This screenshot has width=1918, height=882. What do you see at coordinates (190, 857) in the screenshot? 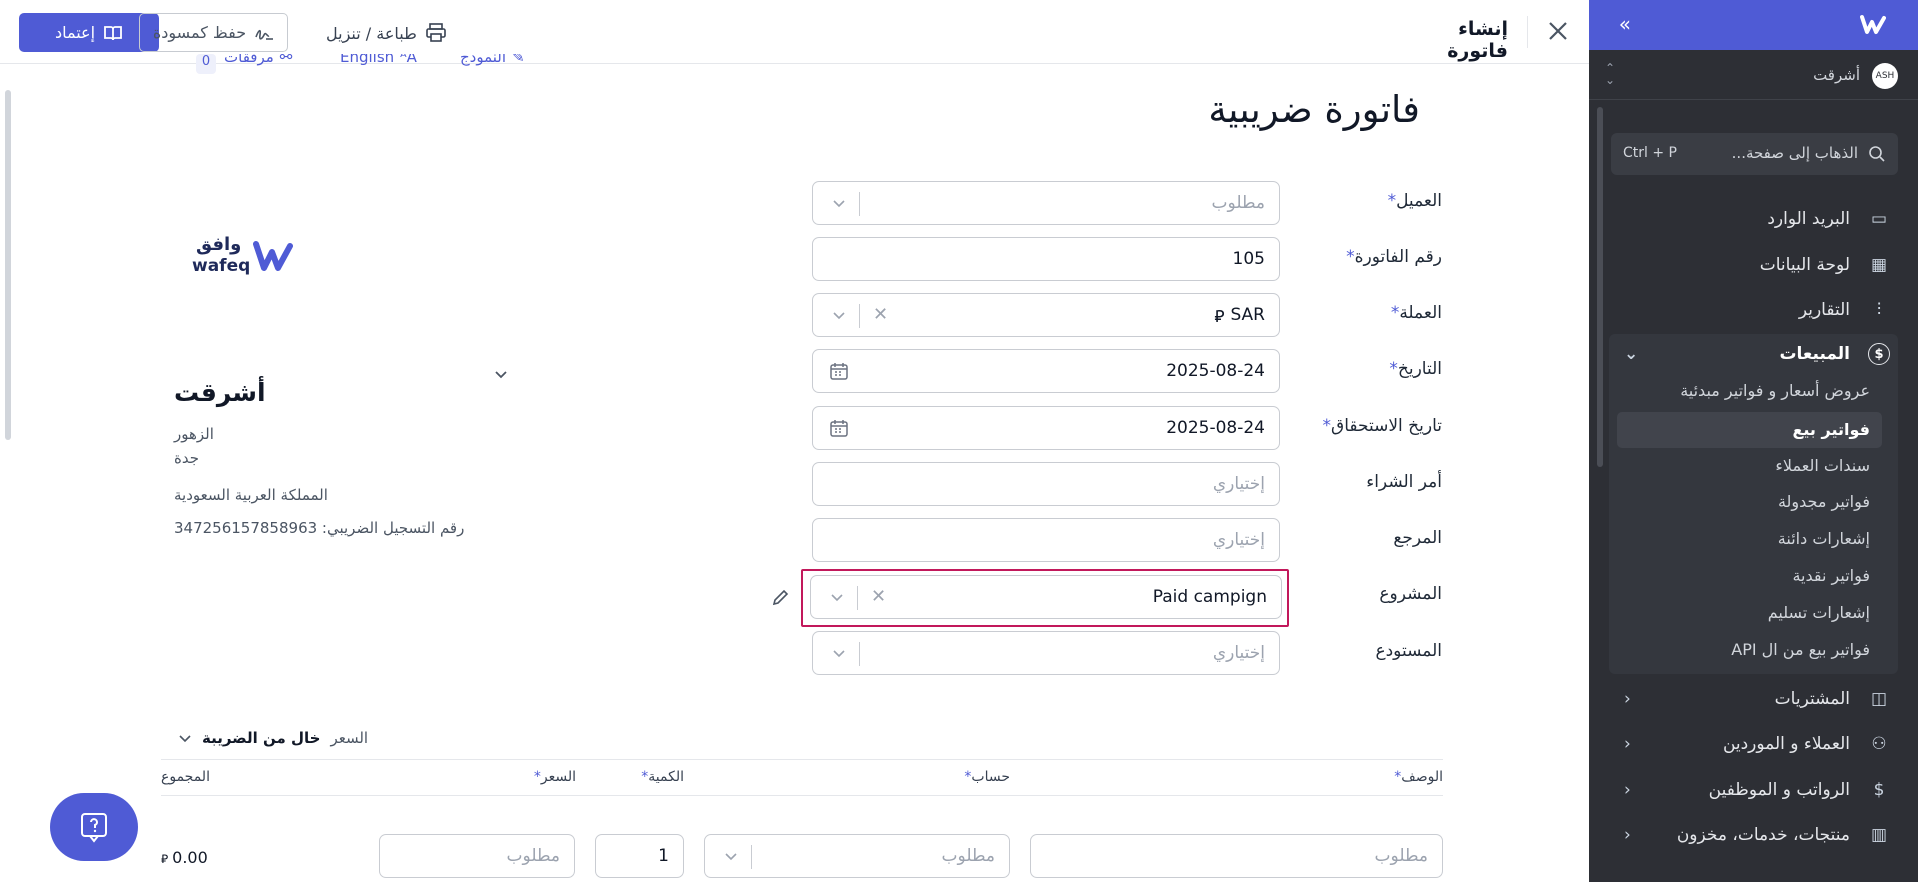
I see `line-total-value: 0.00` at bounding box center [190, 857].